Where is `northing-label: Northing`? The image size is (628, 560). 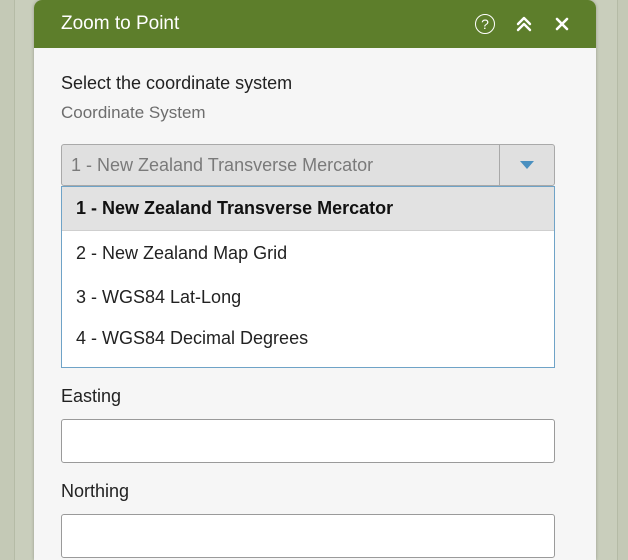
northing-label: Northing is located at coordinates (95, 491).